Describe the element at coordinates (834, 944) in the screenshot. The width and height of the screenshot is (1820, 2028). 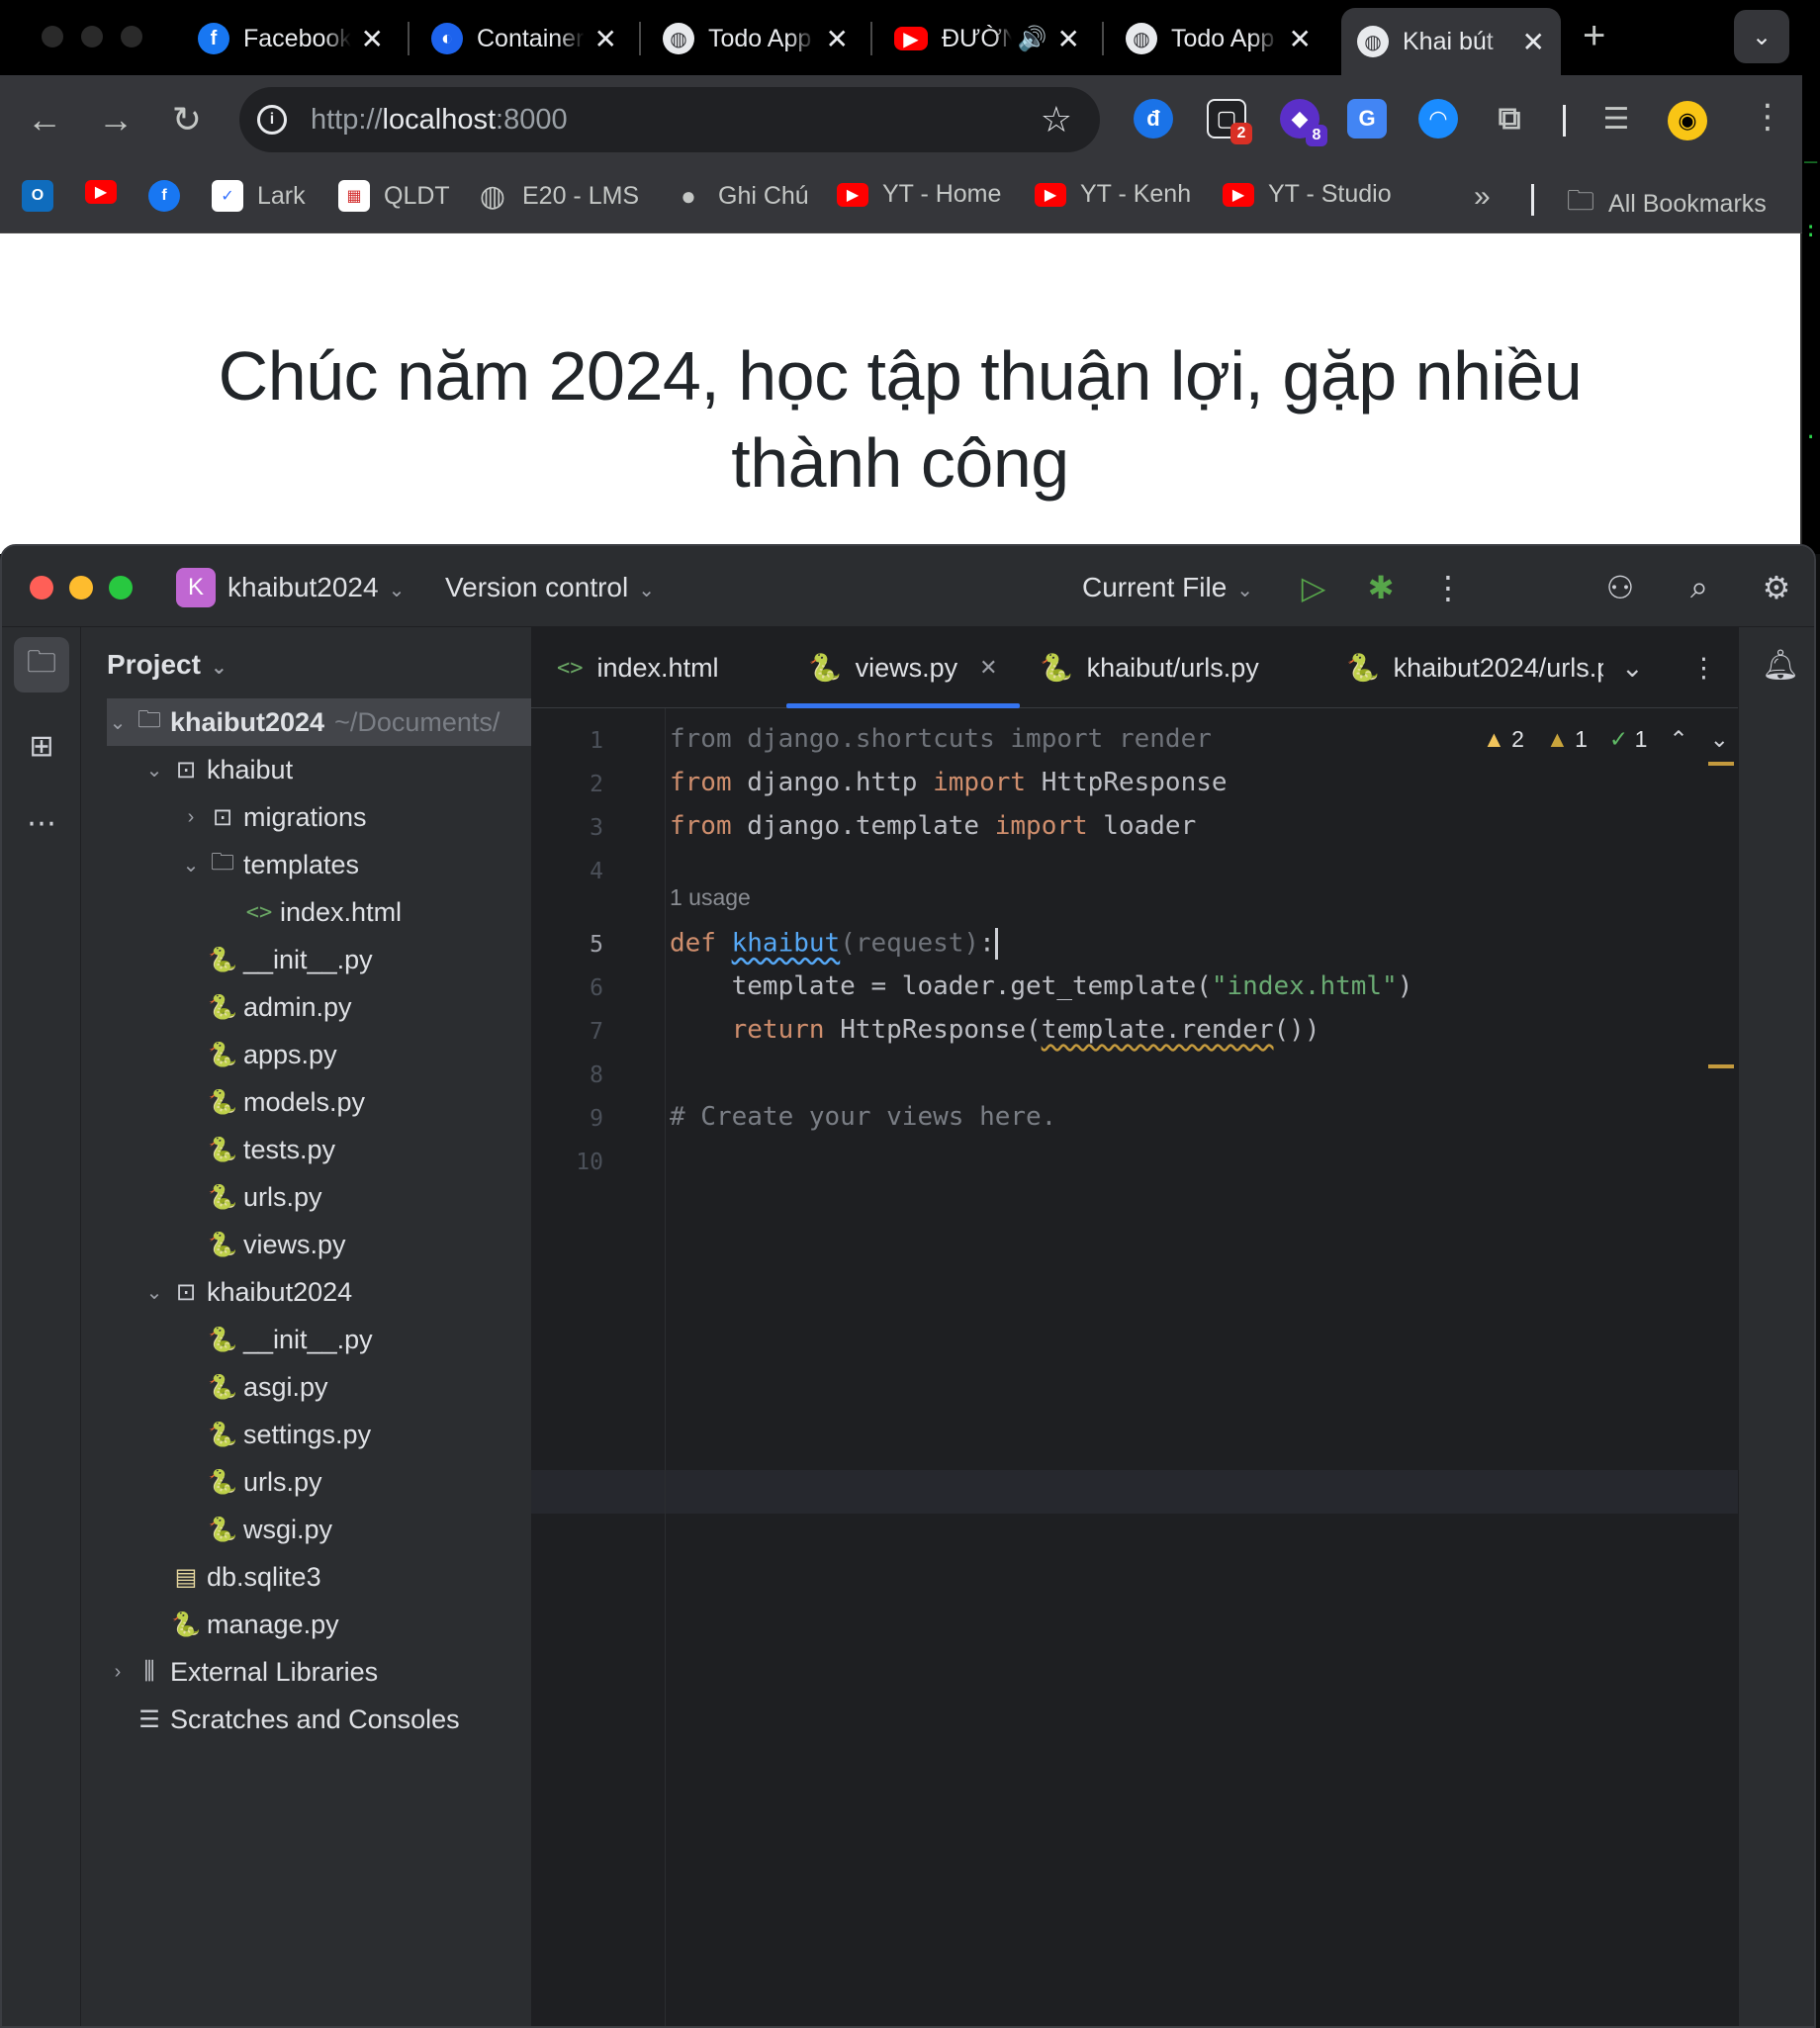
I see `code-line-5: def khaibut(request):` at that location.